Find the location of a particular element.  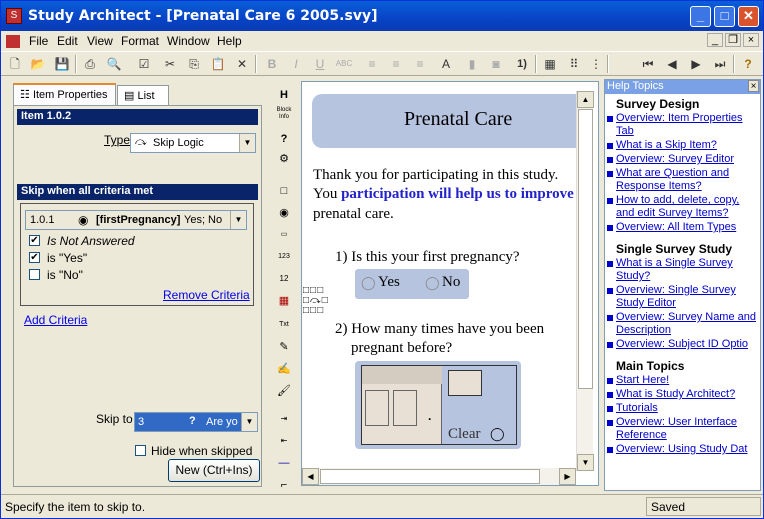

copy-icon: ⎘ is located at coordinates (194, 64).